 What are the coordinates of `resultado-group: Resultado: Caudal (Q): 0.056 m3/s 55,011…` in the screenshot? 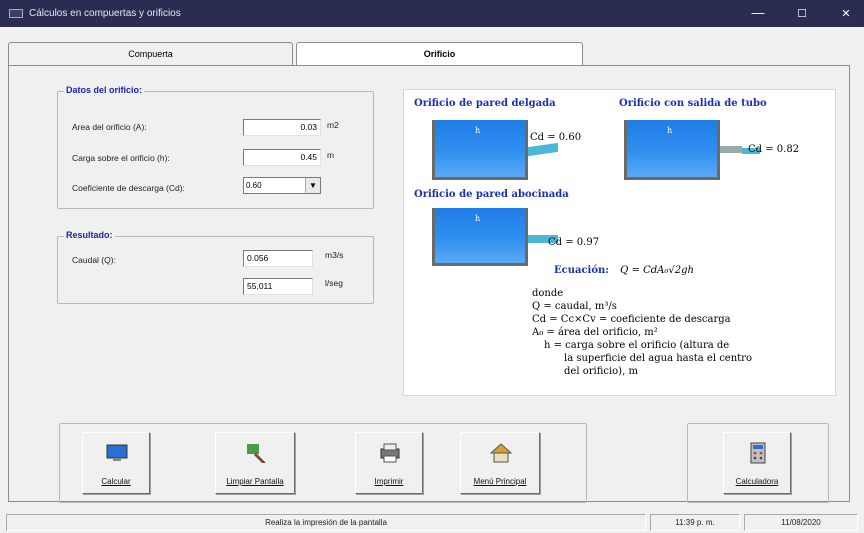 It's located at (215, 267).